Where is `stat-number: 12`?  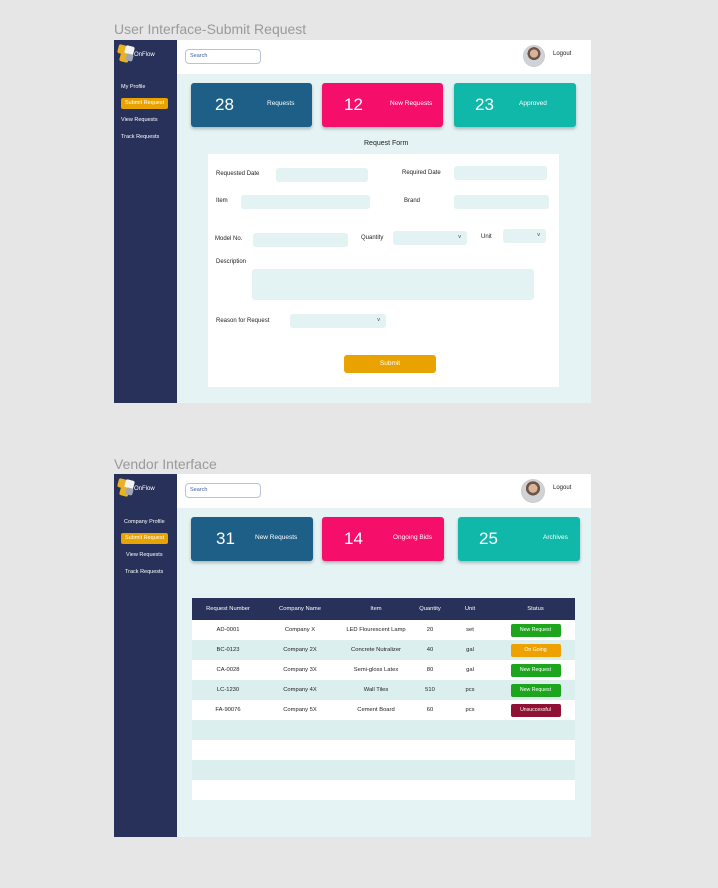
stat-number: 12 is located at coordinates (353, 104).